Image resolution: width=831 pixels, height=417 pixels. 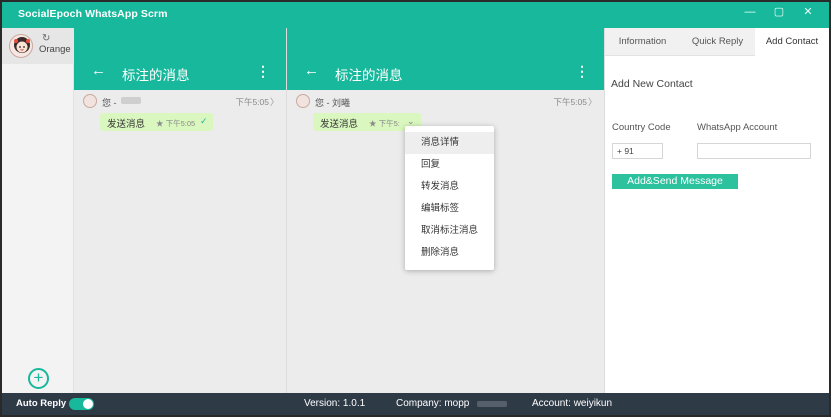 What do you see at coordinates (449, 231) in the screenshot?
I see `menu-item-unstar: 取消标注消息` at bounding box center [449, 231].